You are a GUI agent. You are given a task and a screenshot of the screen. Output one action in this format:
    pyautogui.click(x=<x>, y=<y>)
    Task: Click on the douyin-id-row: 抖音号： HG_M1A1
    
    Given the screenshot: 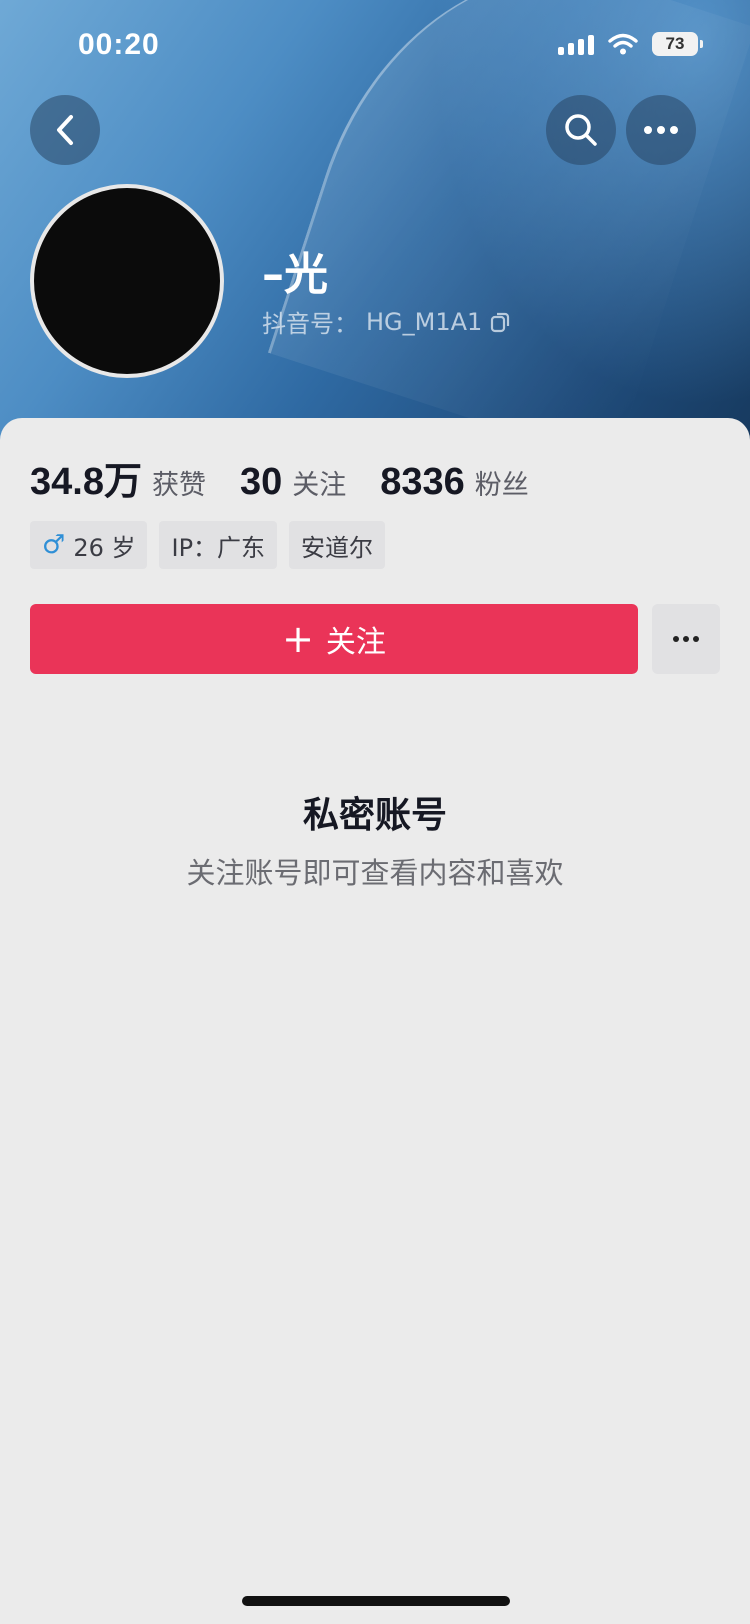 What is the action you would take?
    pyautogui.click(x=386, y=321)
    